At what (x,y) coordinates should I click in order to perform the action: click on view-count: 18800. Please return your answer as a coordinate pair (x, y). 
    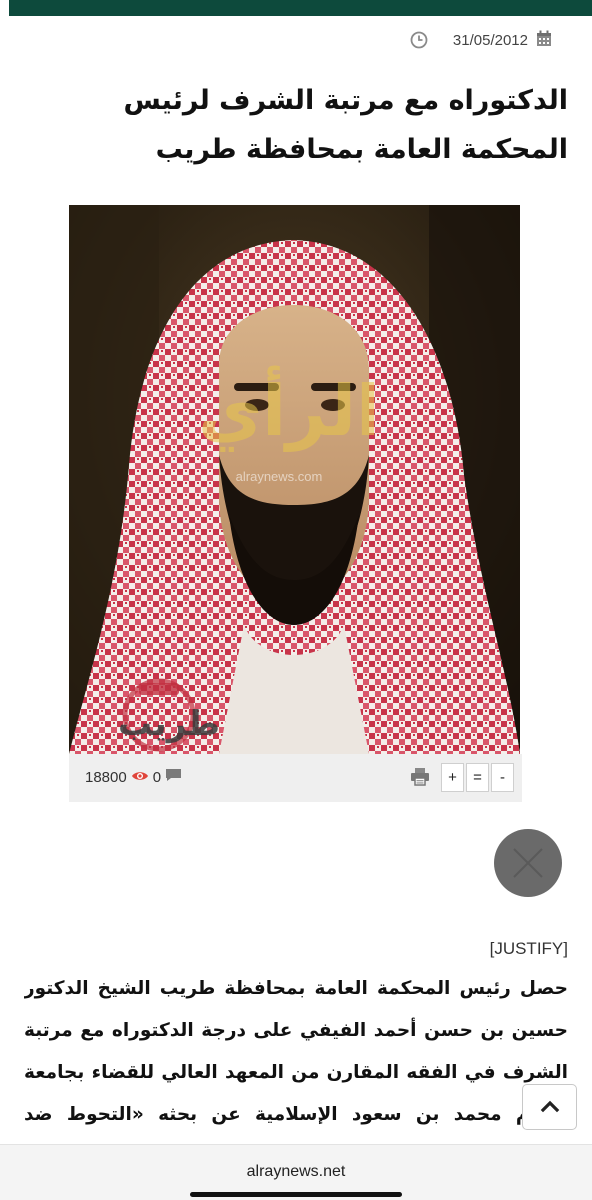
    Looking at the image, I should click on (106, 777).